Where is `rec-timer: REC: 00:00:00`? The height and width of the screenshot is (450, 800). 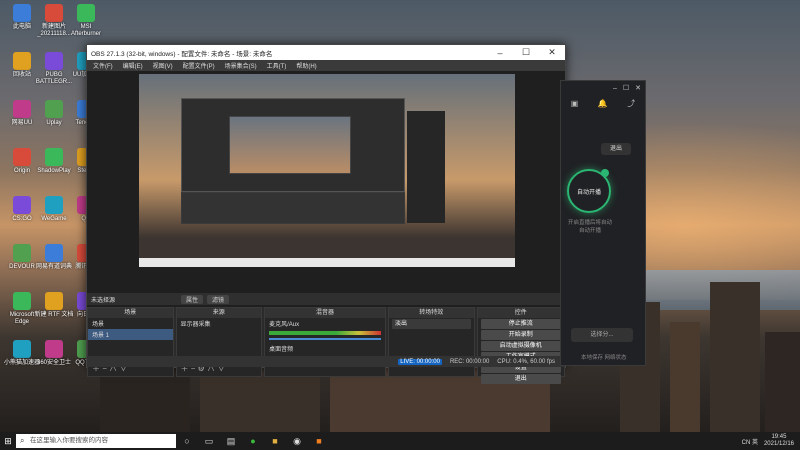
rec-timer: REC: 00:00:00 is located at coordinates (469, 361).